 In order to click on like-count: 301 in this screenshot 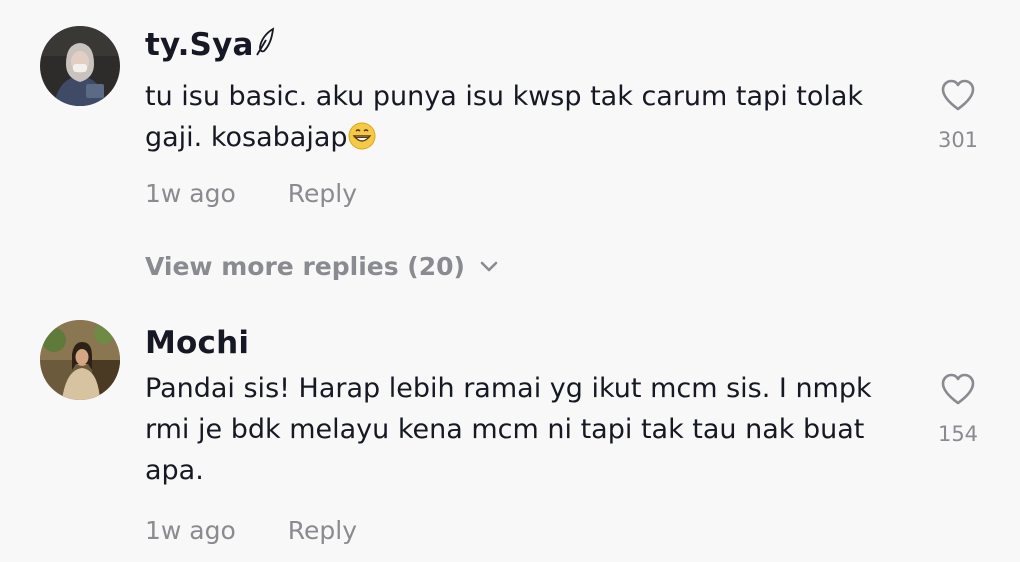, I will do `click(958, 140)`.